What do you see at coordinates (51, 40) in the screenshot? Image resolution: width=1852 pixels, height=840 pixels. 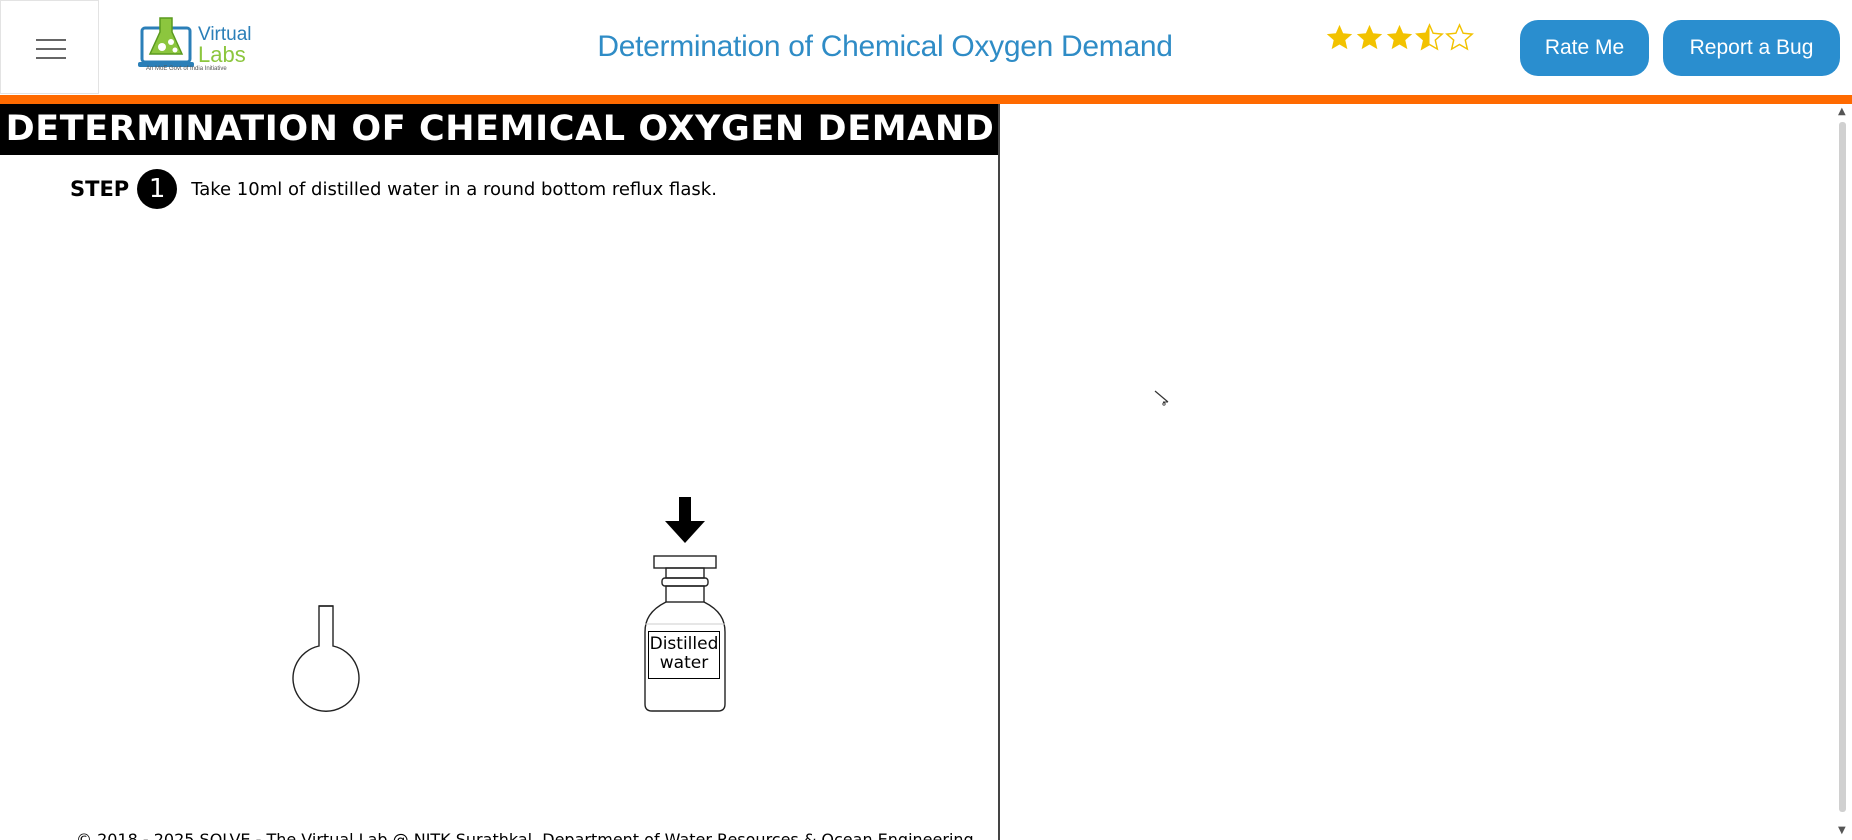 I see `hamburger-icon` at bounding box center [51, 40].